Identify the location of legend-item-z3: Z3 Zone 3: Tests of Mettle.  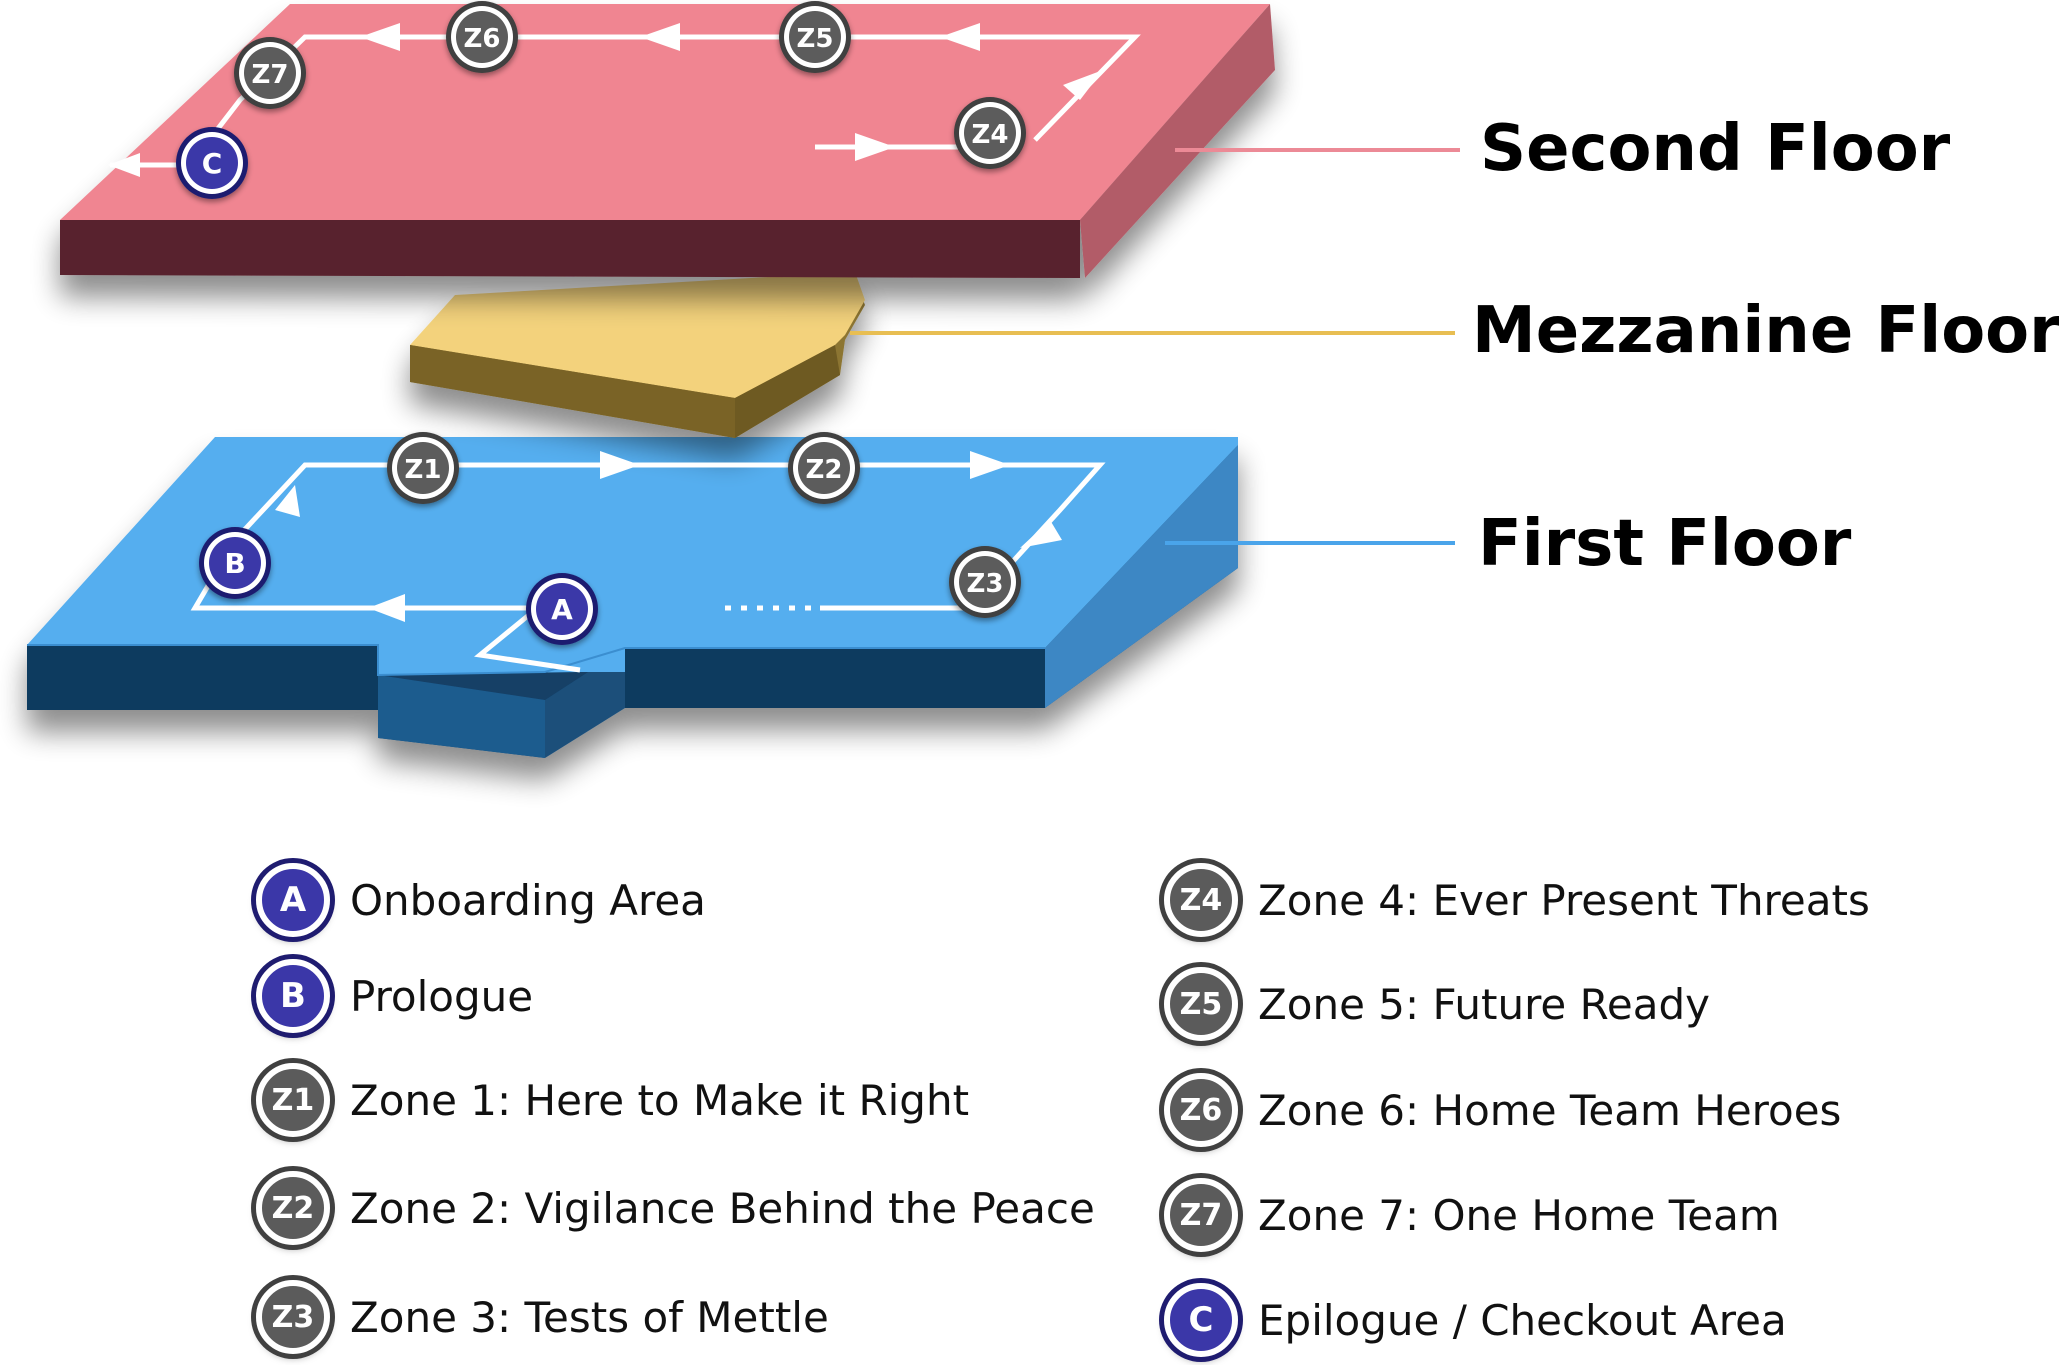
(539, 1317).